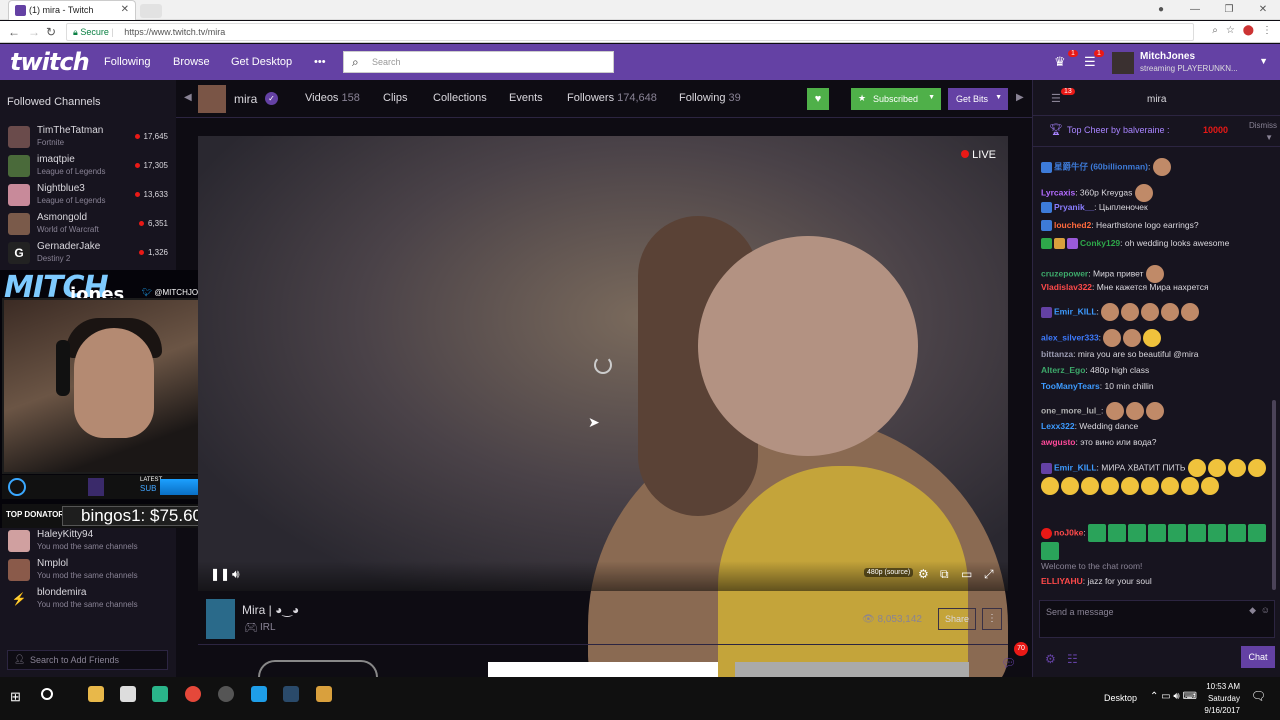 The height and width of the screenshot is (720, 1280). I want to click on restore-button: ❐, so click(1229, 10).